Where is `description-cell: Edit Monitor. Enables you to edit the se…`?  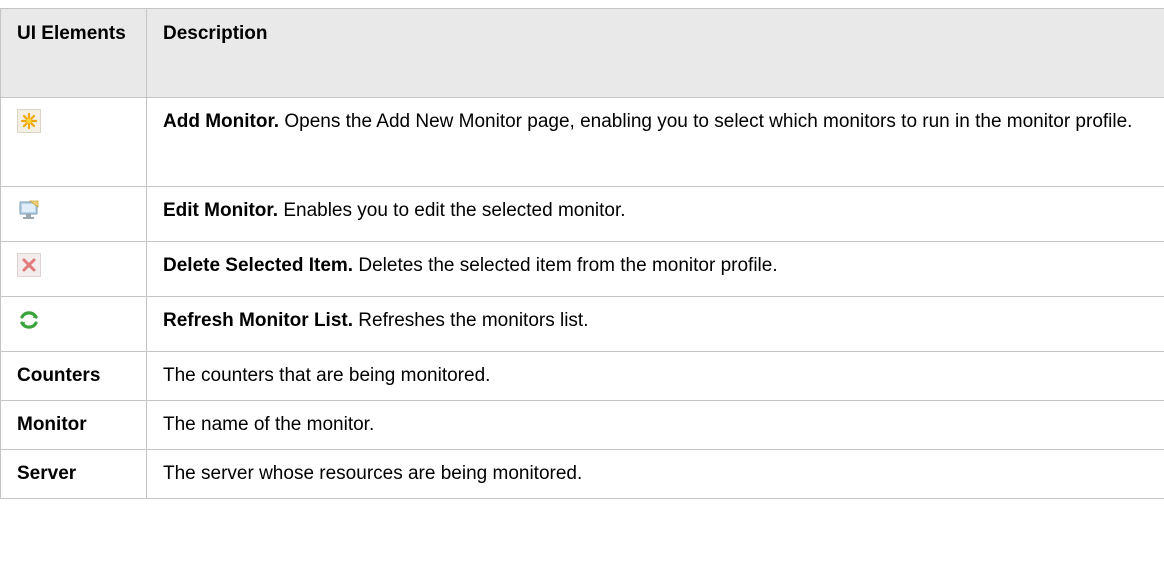
description-cell: Edit Monitor. Enables you to edit the se… is located at coordinates (655, 214).